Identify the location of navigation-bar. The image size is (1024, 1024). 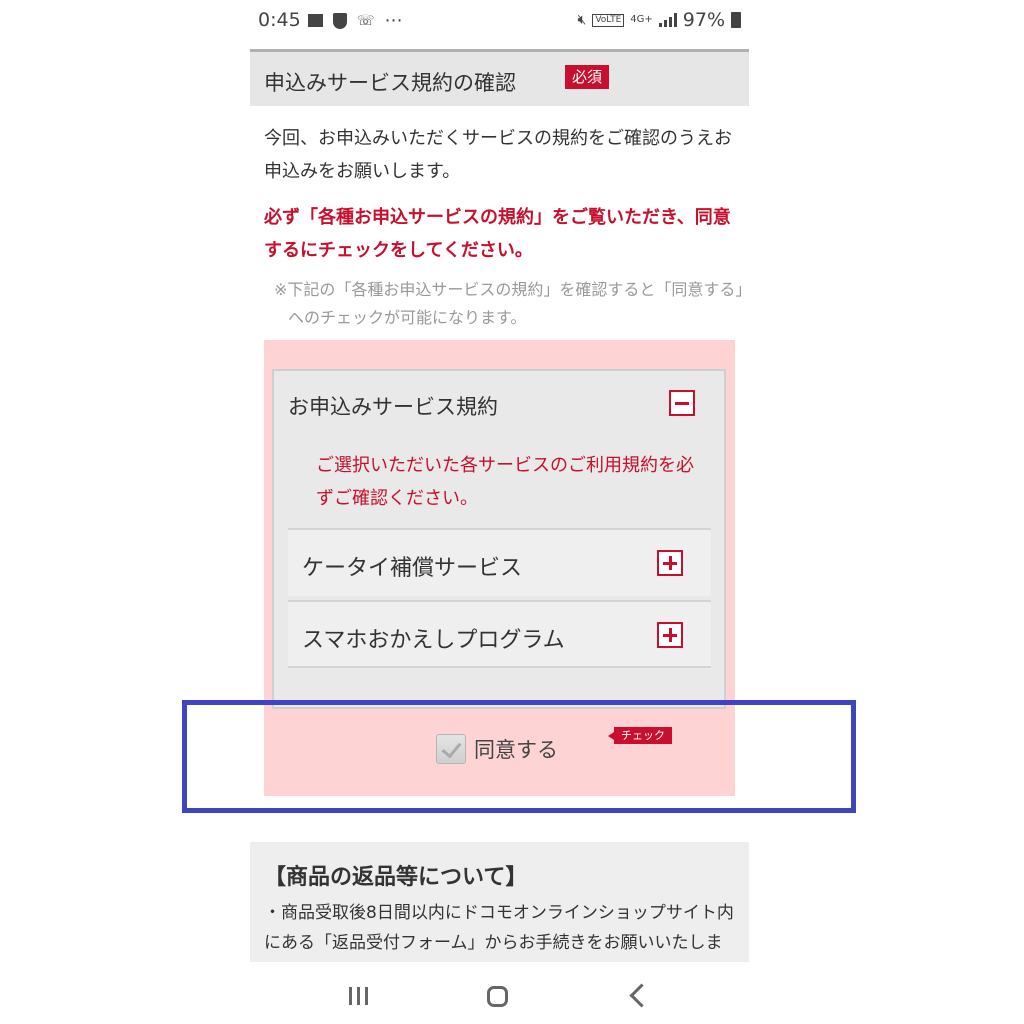
(499, 993).